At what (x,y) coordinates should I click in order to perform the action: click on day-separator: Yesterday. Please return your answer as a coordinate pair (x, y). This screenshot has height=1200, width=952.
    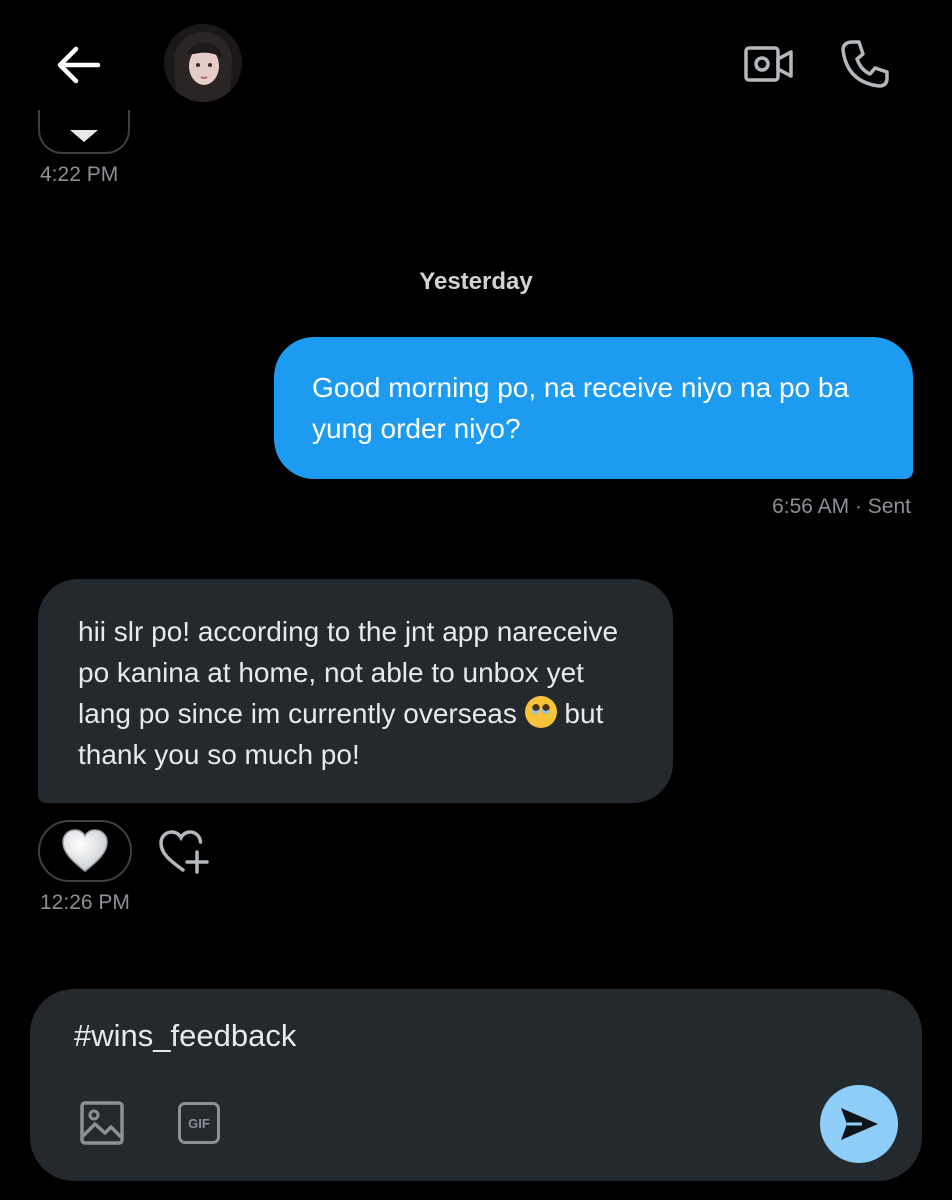
    Looking at the image, I should click on (476, 281).